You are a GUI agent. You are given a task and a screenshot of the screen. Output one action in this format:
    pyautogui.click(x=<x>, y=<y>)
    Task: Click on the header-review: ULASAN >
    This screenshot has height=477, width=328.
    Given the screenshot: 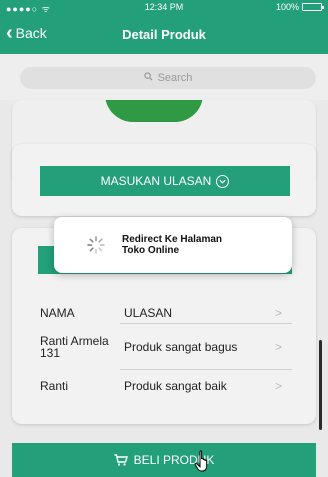 What is the action you would take?
    pyautogui.click(x=206, y=313)
    